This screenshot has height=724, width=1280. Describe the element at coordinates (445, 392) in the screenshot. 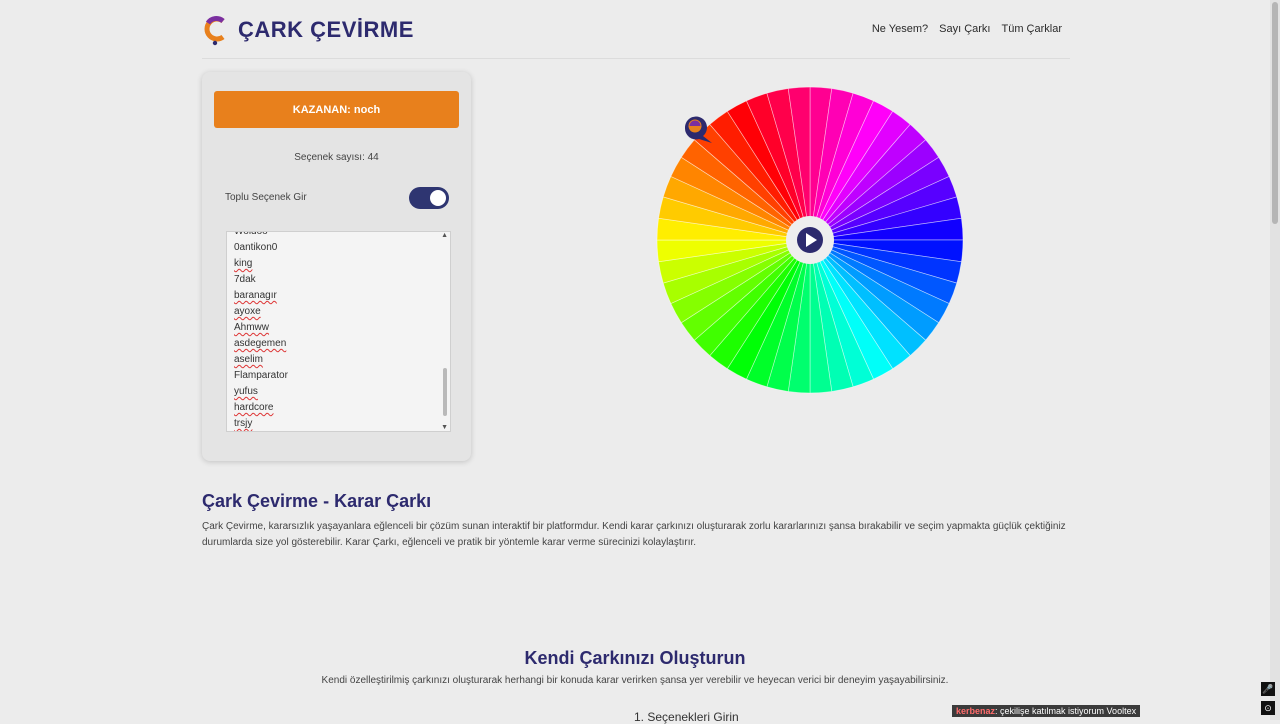

I see `textarea-scrollbar-thumb` at that location.